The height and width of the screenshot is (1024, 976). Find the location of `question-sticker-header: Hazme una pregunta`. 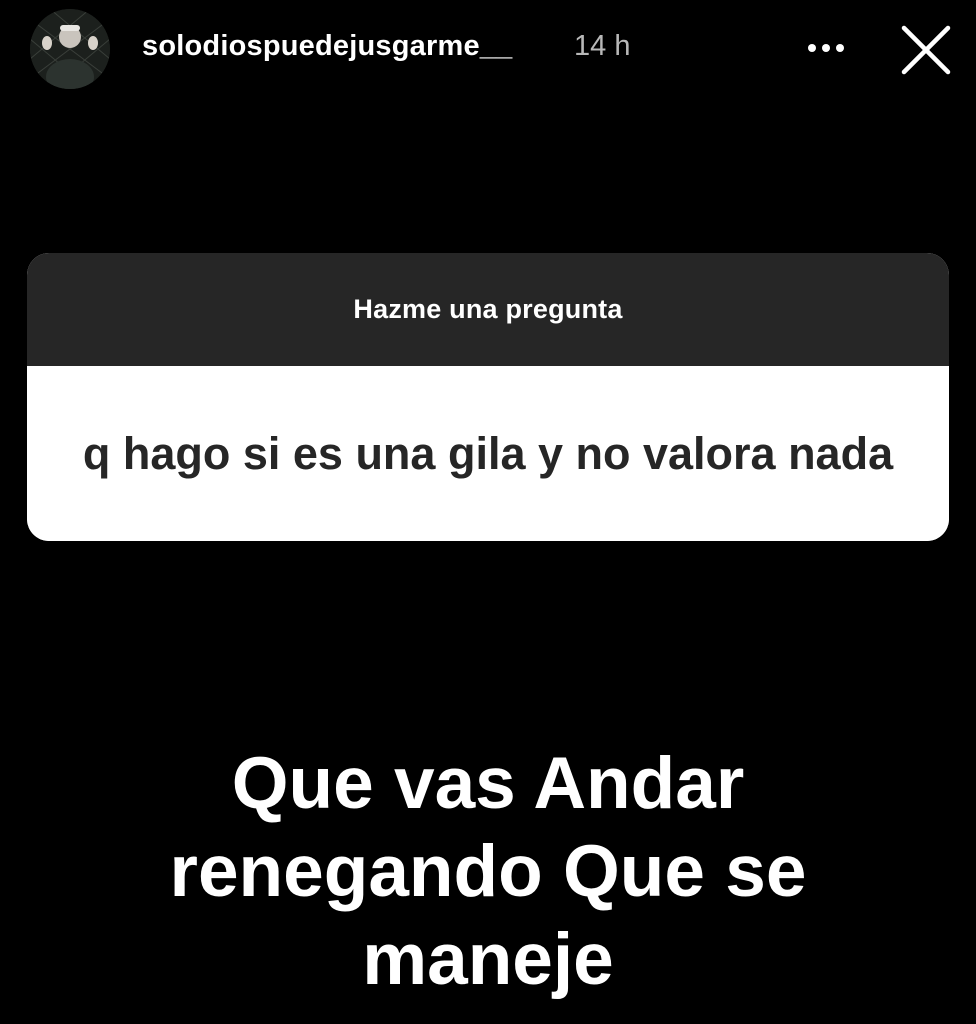

question-sticker-header: Hazme una pregunta is located at coordinates (488, 309).